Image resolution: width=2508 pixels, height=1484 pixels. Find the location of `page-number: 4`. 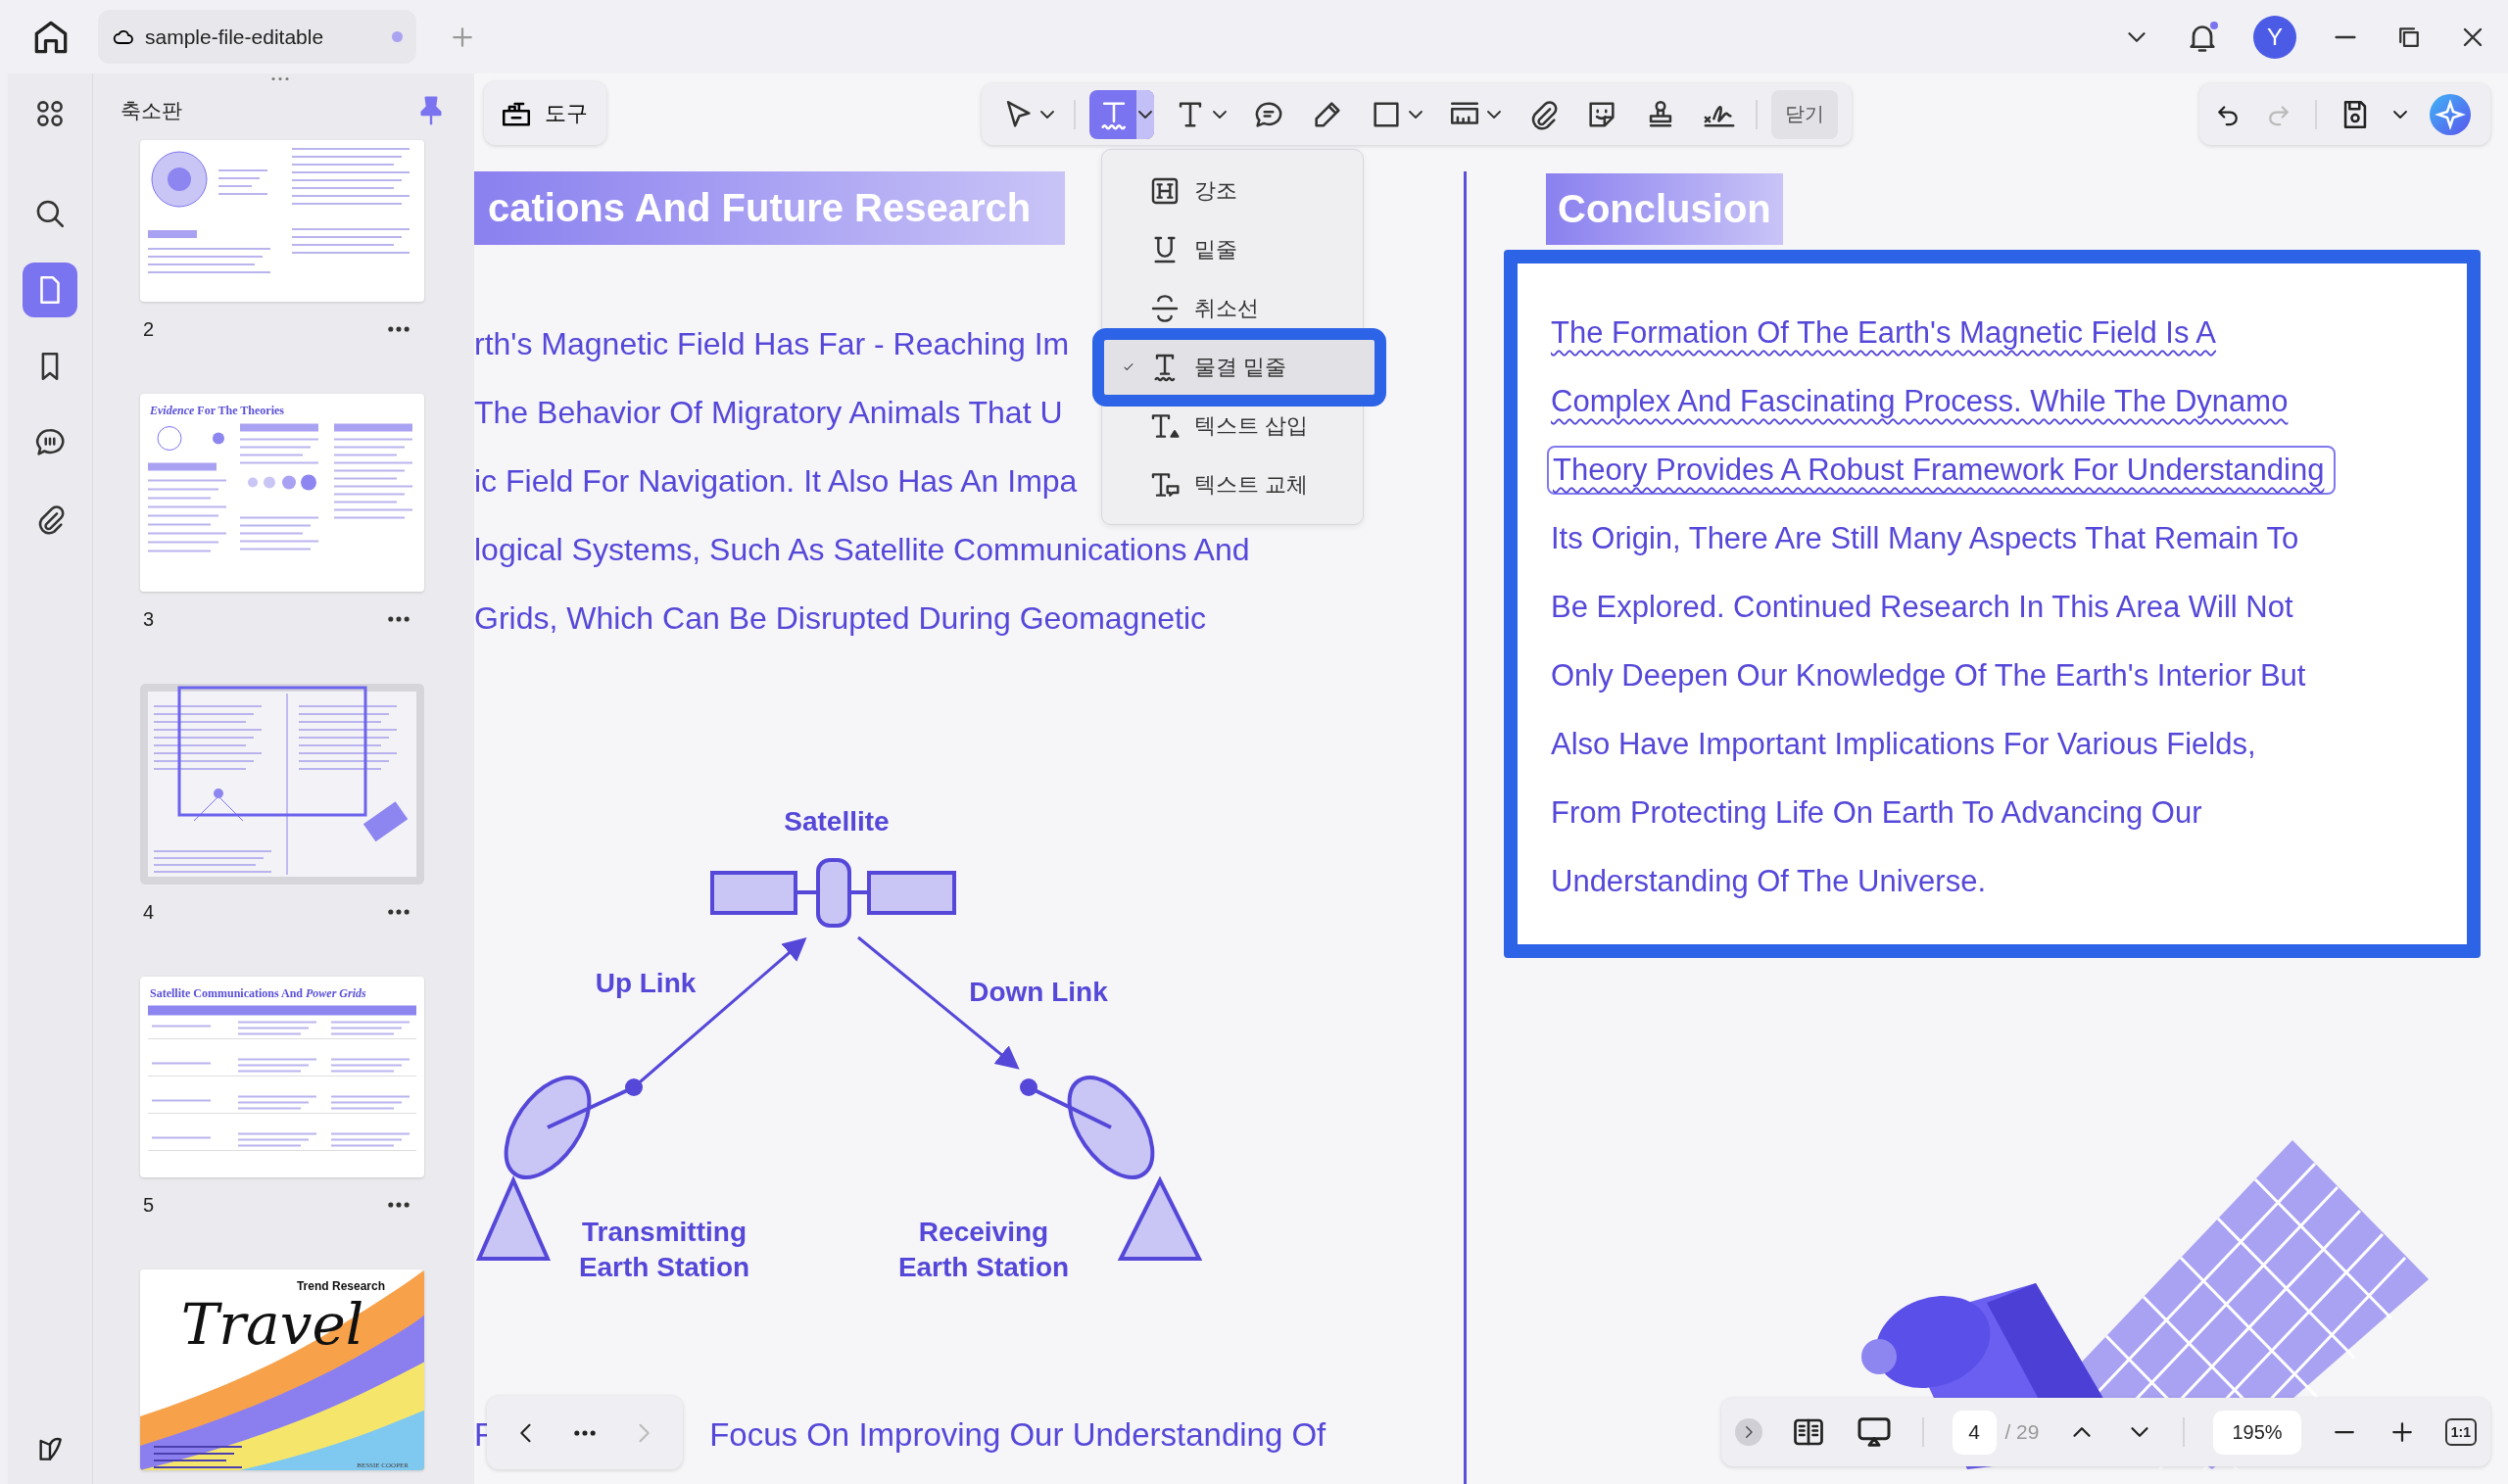

page-number: 4 is located at coordinates (149, 912).